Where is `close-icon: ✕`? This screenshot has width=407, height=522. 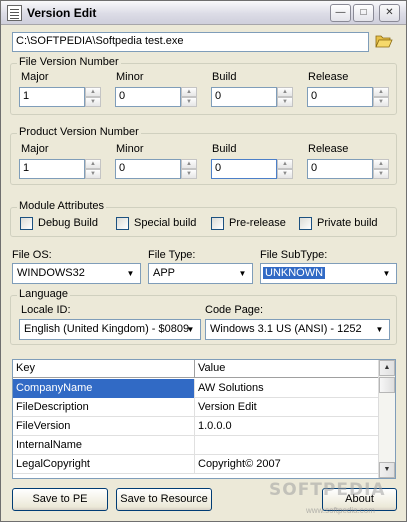
close-icon: ✕ is located at coordinates (389, 12).